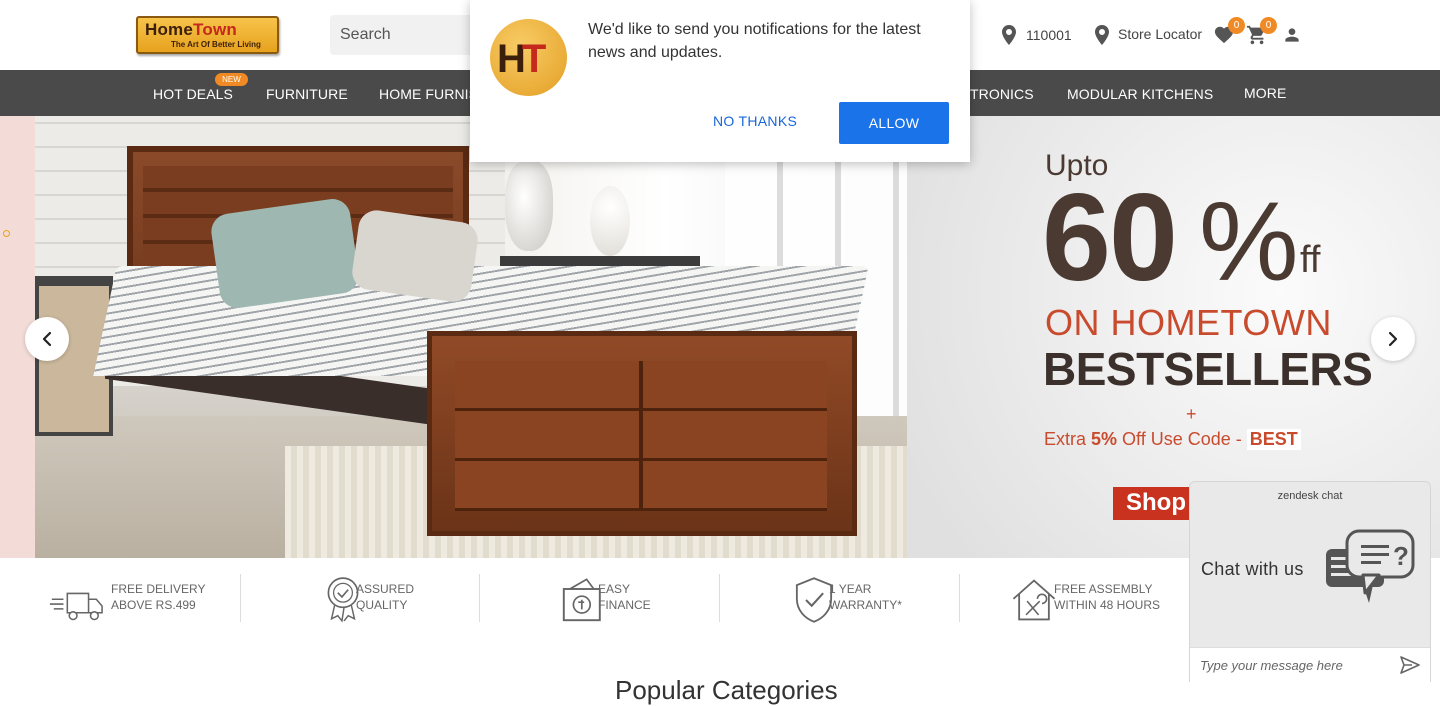 The width and height of the screenshot is (1440, 706). Describe the element at coordinates (1103, 589) in the screenshot. I see `feature-line1: FREE ASSEMBLY` at that location.